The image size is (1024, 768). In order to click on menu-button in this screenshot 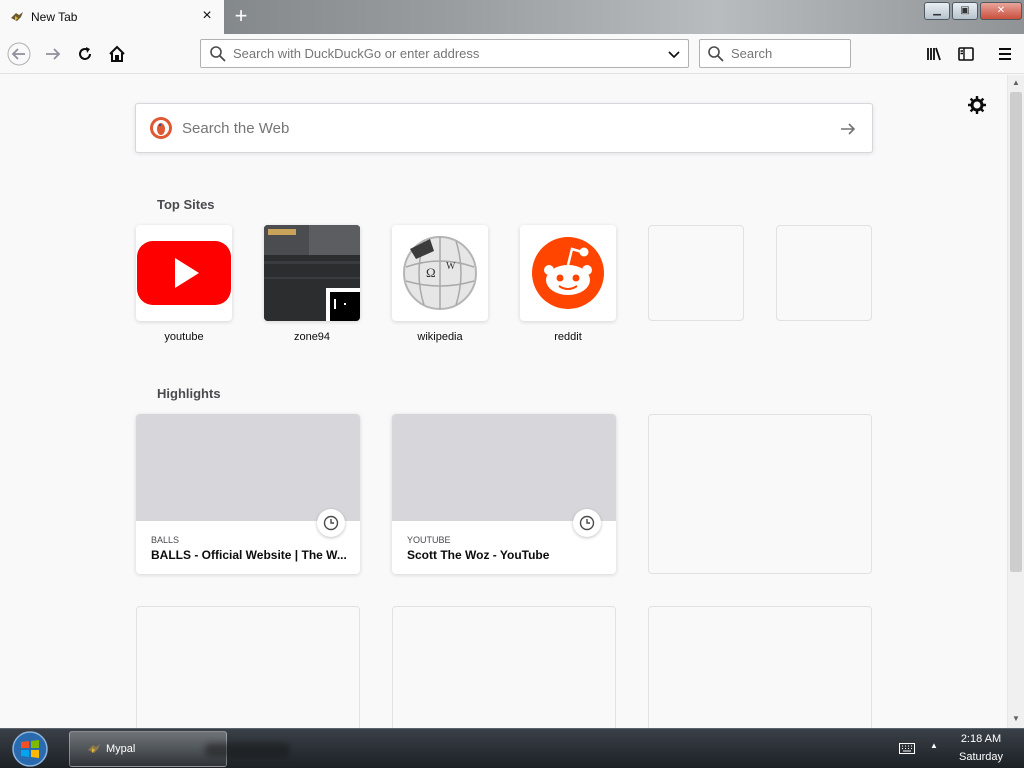, I will do `click(1005, 54)`.